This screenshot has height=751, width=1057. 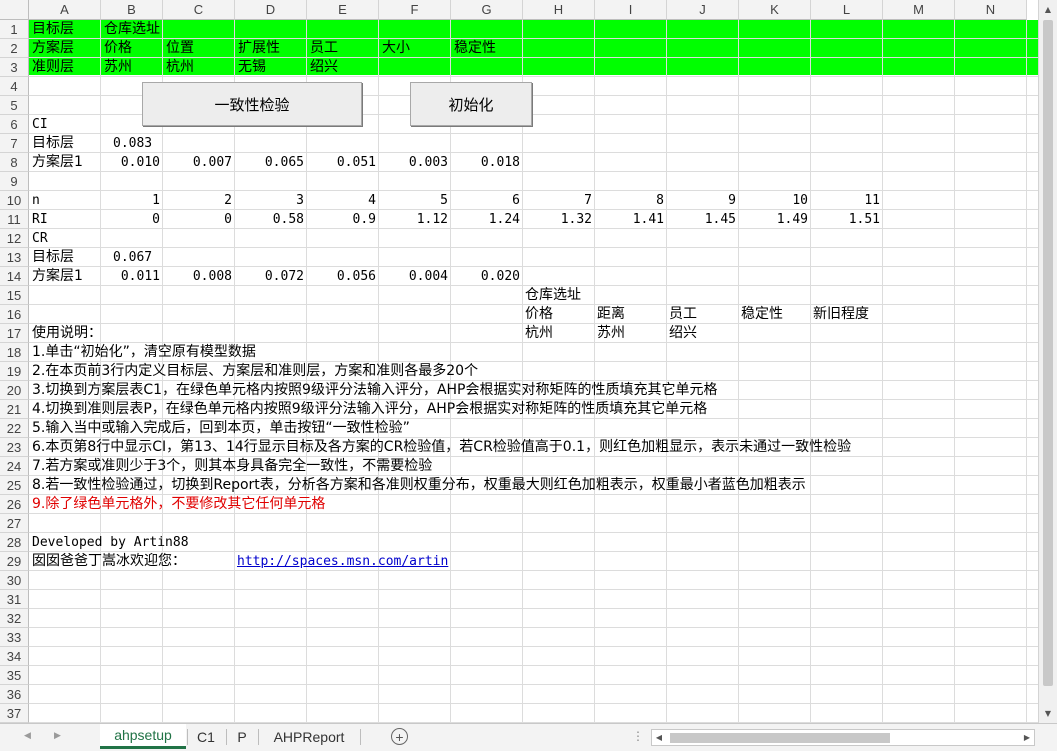 I want to click on column-header-g: G, so click(x=487, y=10).